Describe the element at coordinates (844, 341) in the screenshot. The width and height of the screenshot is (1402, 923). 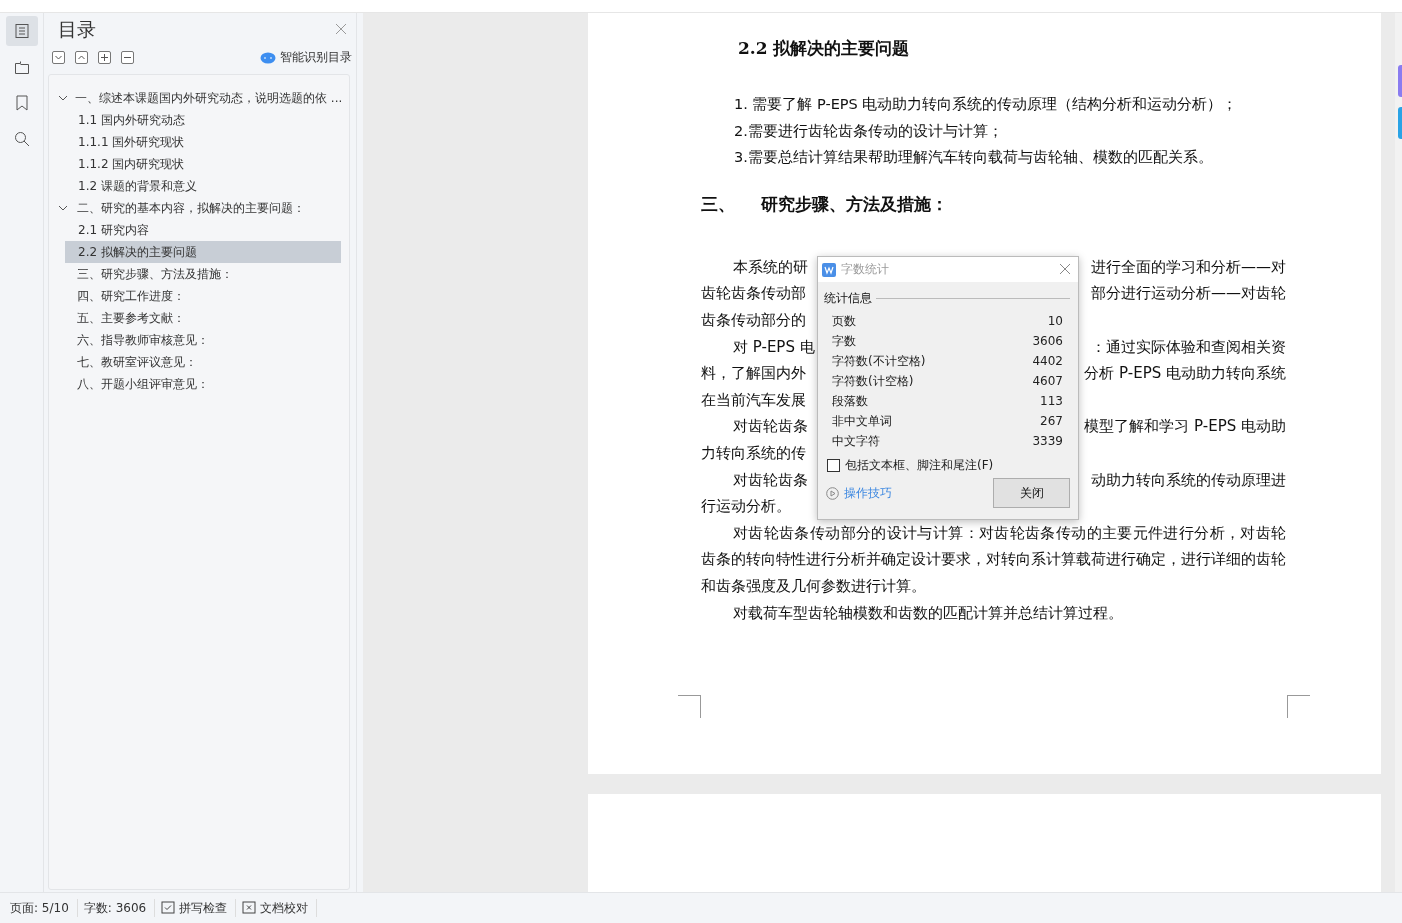
I see `stat-label: 字数` at that location.